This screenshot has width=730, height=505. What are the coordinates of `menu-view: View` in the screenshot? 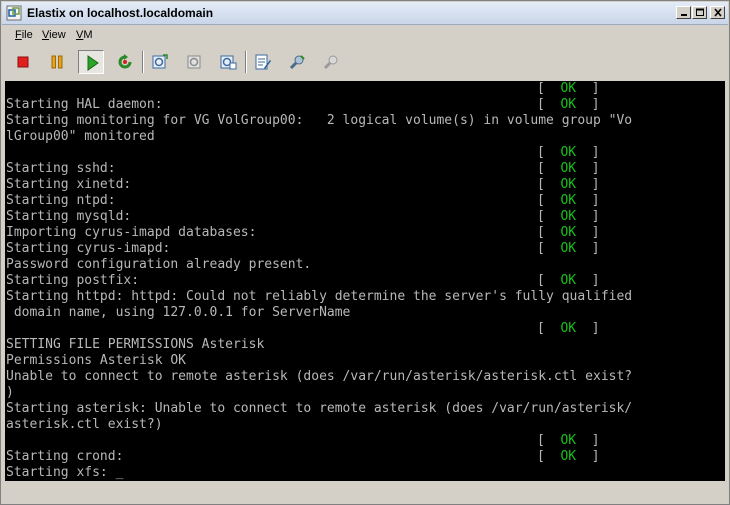 It's located at (54, 35).